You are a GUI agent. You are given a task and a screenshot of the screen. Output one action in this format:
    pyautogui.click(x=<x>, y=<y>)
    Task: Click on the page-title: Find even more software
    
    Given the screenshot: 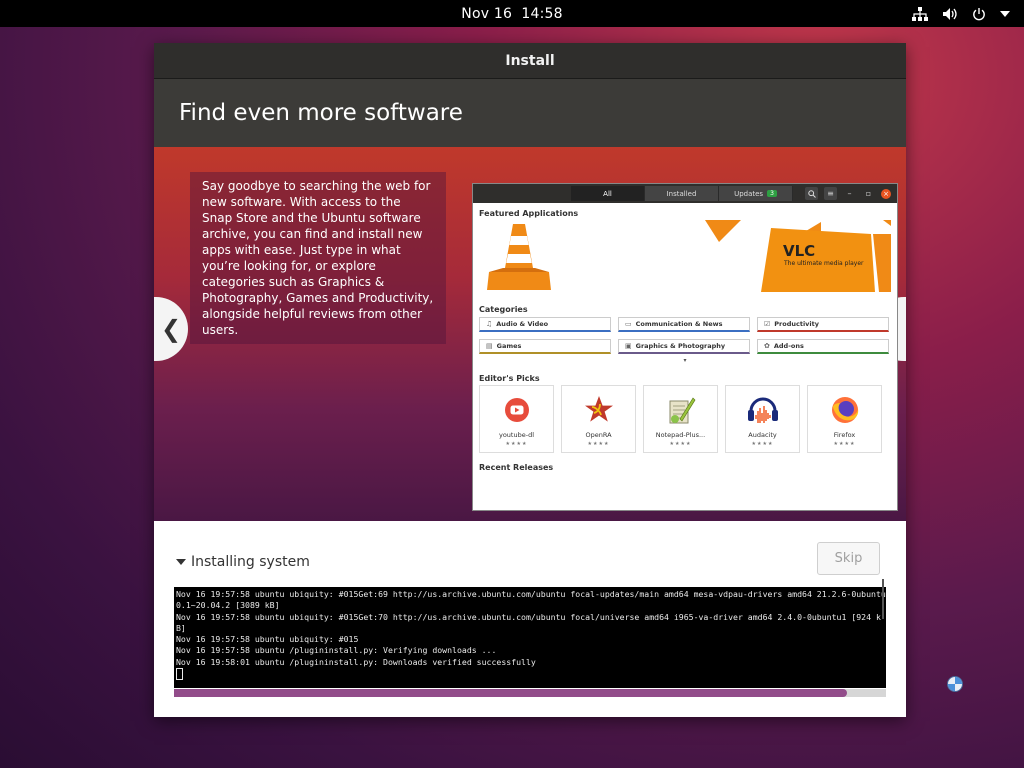 What is the action you would take?
    pyautogui.click(x=530, y=113)
    